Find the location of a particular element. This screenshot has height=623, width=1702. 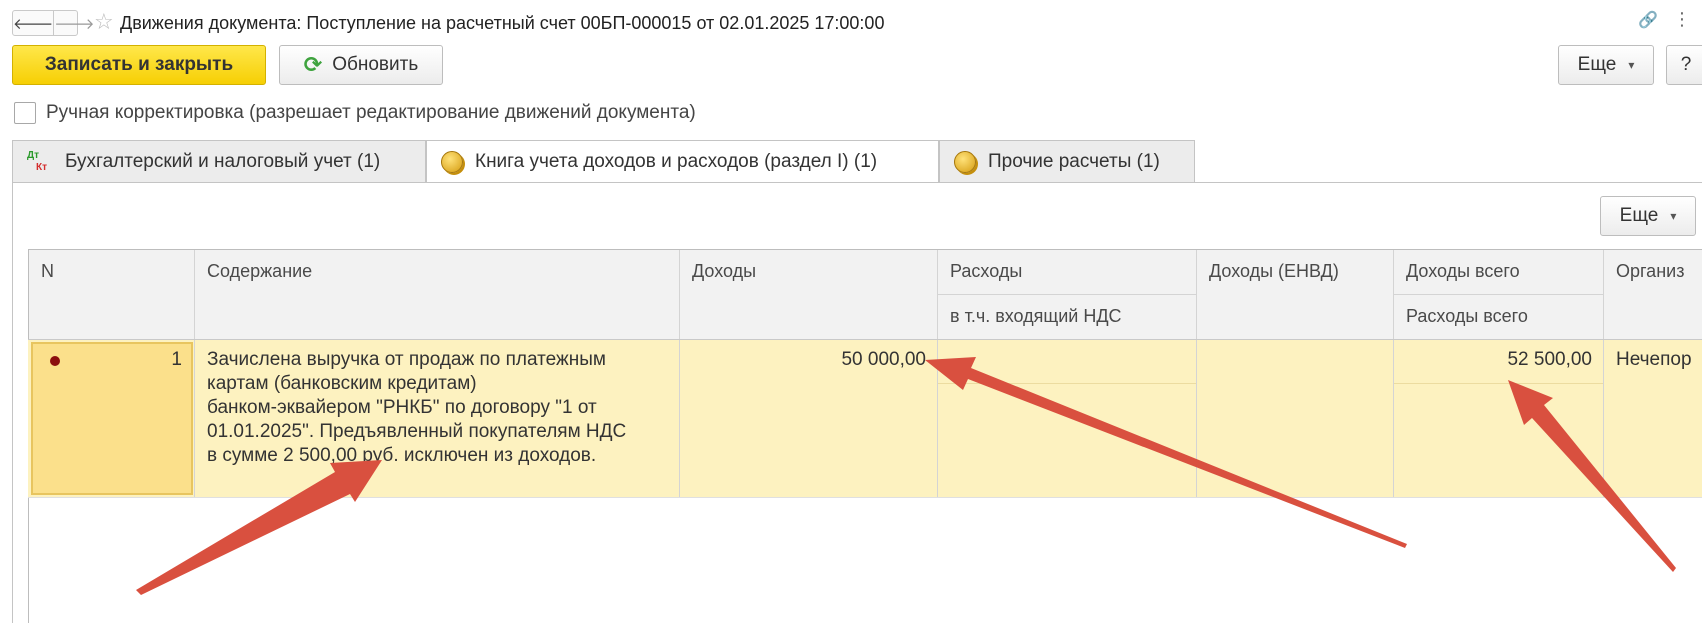

annotation-arrow-content is located at coordinates (259, 527).